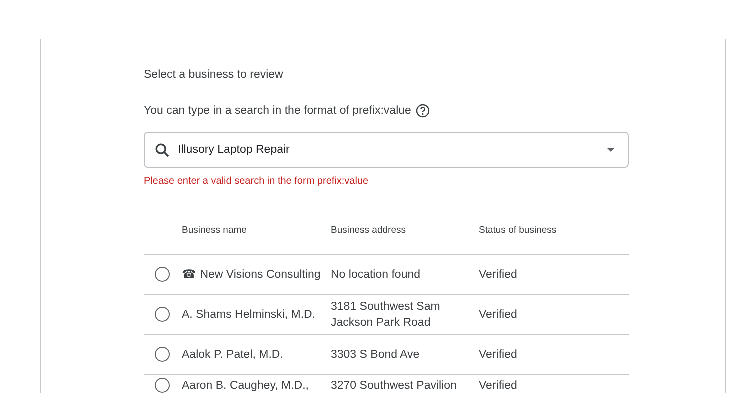 Image resolution: width=745 pixels, height=420 pixels. What do you see at coordinates (257, 181) in the screenshot?
I see `error-message: Please enter a valid search in the form prefix:value` at bounding box center [257, 181].